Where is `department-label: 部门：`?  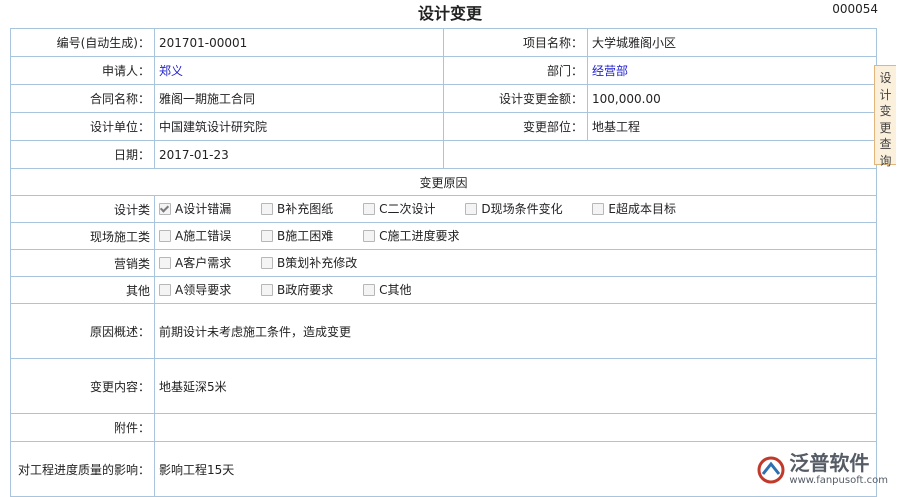
department-label: 部门： is located at coordinates (515, 70).